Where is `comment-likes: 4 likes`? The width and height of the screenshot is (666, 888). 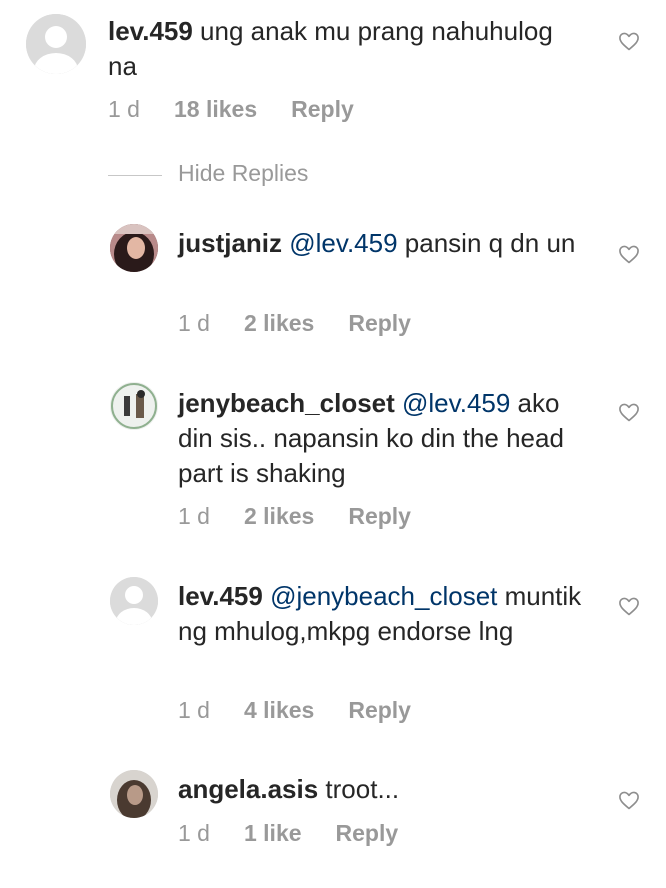
comment-likes: 4 likes is located at coordinates (279, 710).